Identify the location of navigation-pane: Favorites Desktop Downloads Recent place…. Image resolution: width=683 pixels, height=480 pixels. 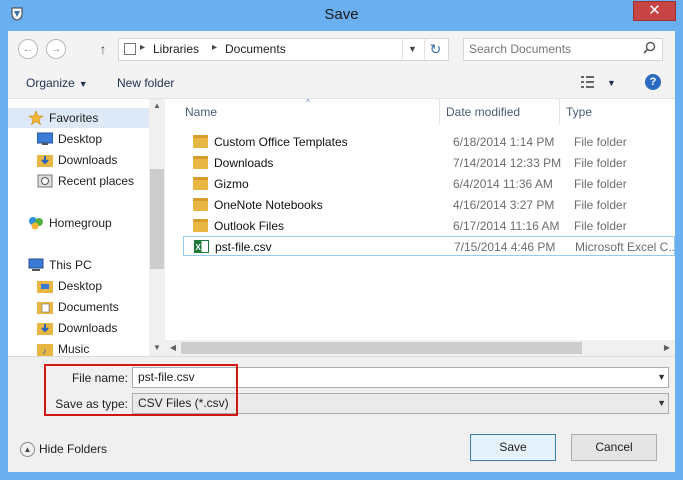
(86, 227).